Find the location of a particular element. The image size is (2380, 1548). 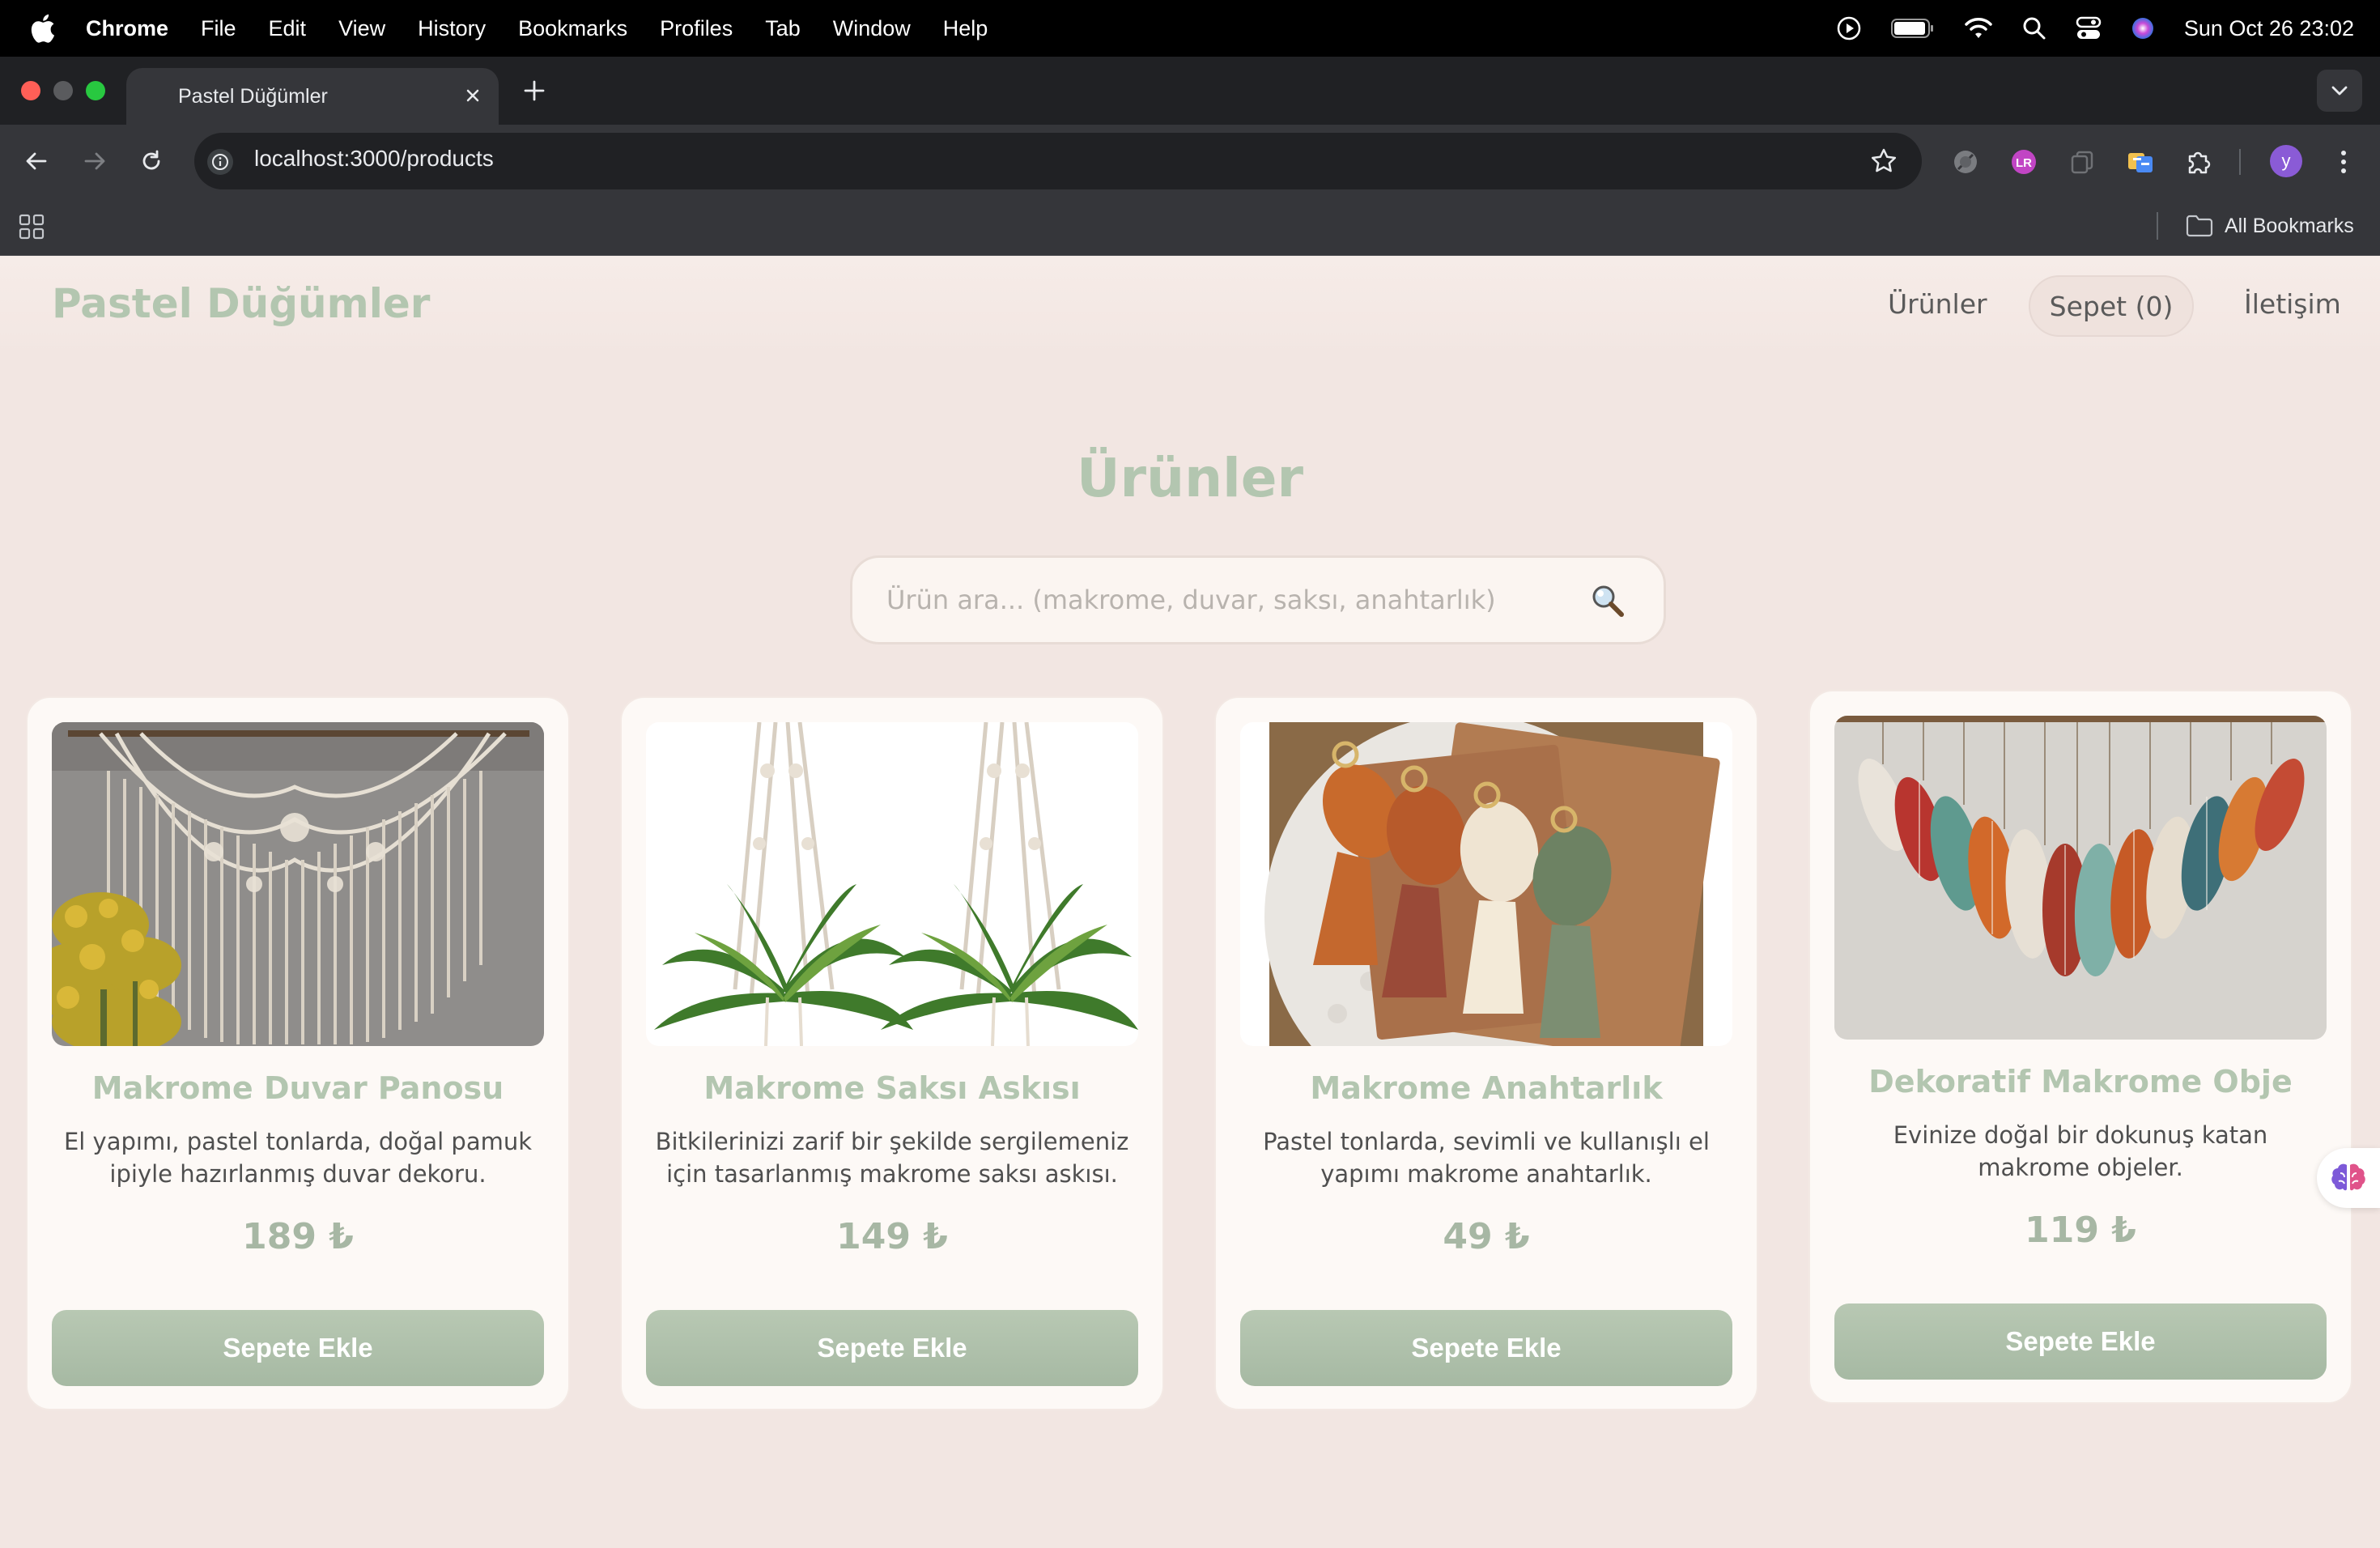

menu-window: Window is located at coordinates (872, 29).